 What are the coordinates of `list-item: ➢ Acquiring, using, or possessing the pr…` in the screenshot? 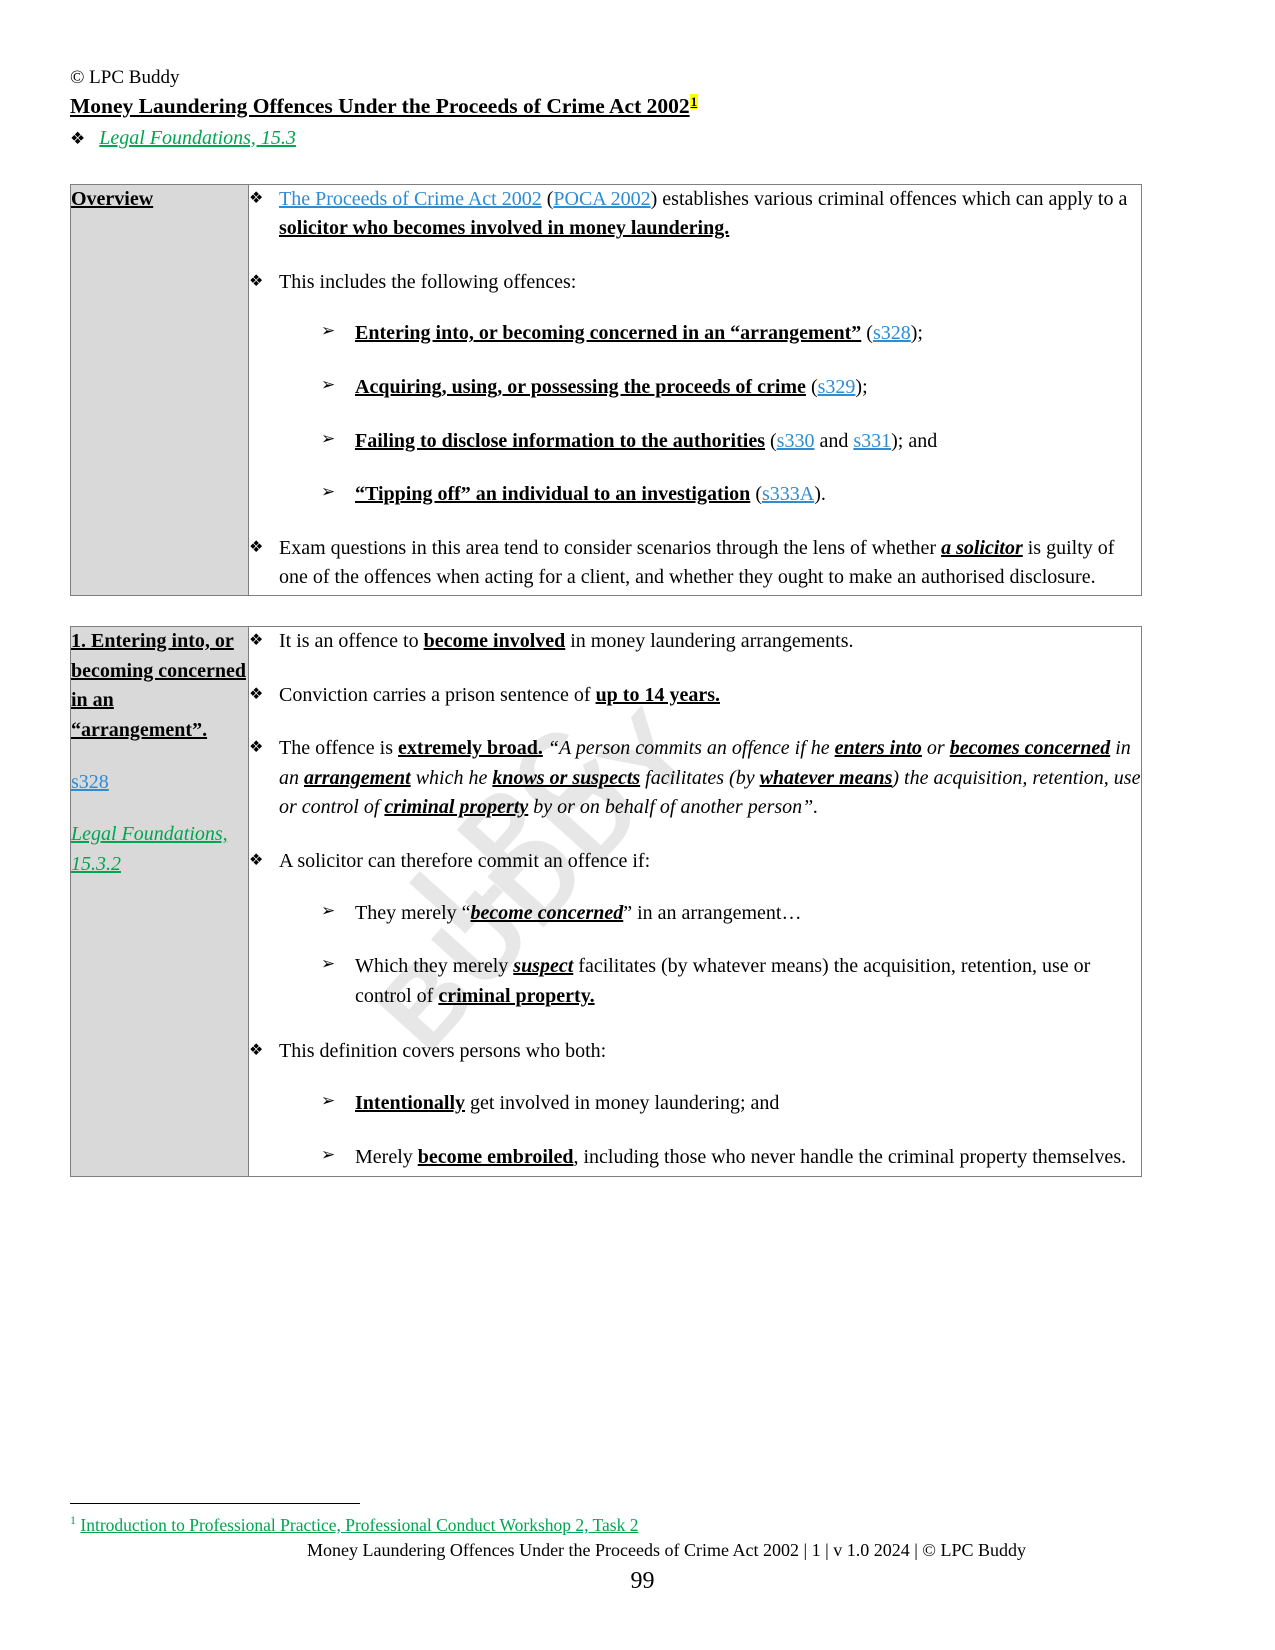 It's located at (731, 388).